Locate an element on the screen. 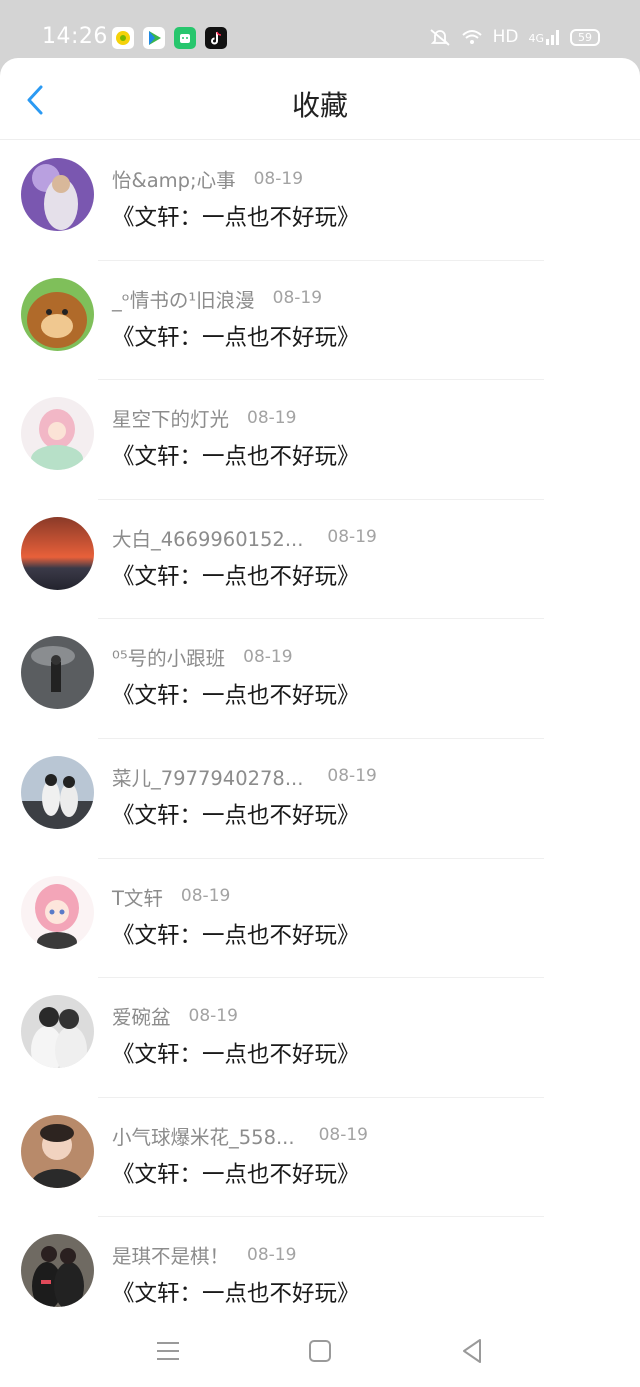 The width and height of the screenshot is (640, 1387). list-item: T文轩 08-19 《文轩：一点也不好玩》 is located at coordinates (320, 919).